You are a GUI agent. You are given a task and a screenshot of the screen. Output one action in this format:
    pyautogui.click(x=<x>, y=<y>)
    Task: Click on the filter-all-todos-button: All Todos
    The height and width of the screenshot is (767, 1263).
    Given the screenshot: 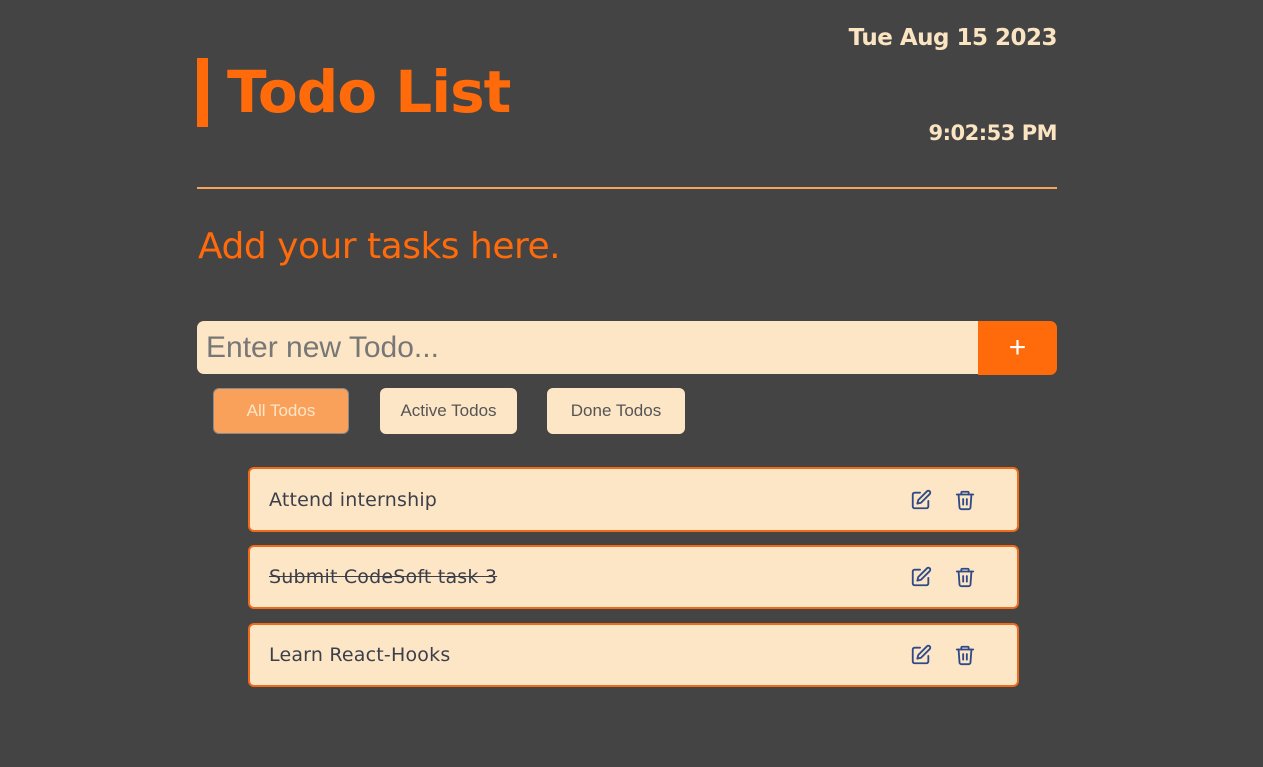 What is the action you would take?
    pyautogui.click(x=281, y=411)
    